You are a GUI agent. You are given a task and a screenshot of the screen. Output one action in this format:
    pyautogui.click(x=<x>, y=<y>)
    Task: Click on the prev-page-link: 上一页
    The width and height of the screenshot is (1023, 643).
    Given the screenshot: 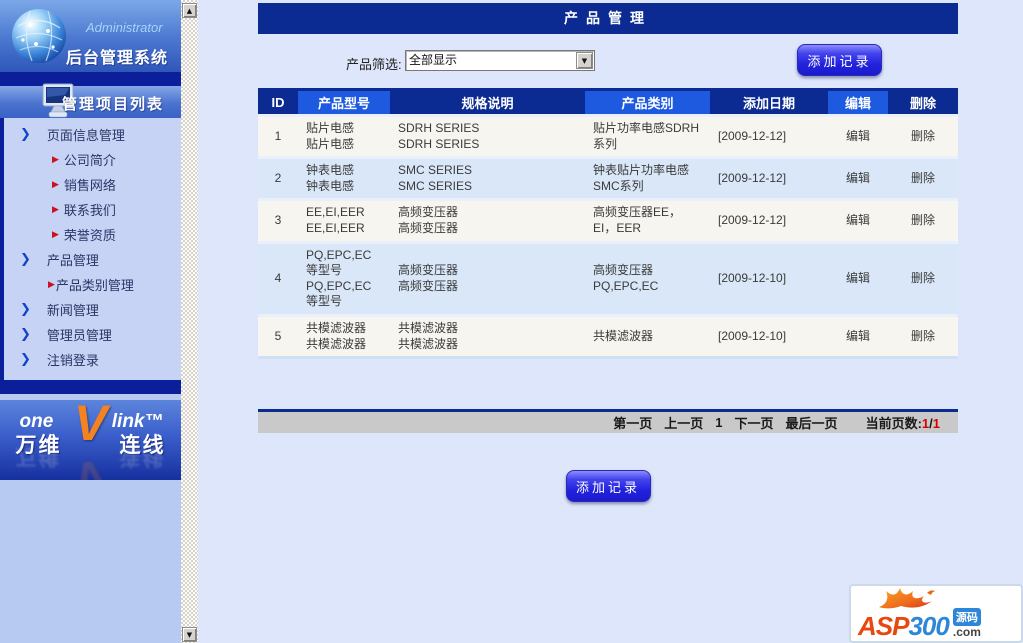 What is the action you would take?
    pyautogui.click(x=683, y=422)
    